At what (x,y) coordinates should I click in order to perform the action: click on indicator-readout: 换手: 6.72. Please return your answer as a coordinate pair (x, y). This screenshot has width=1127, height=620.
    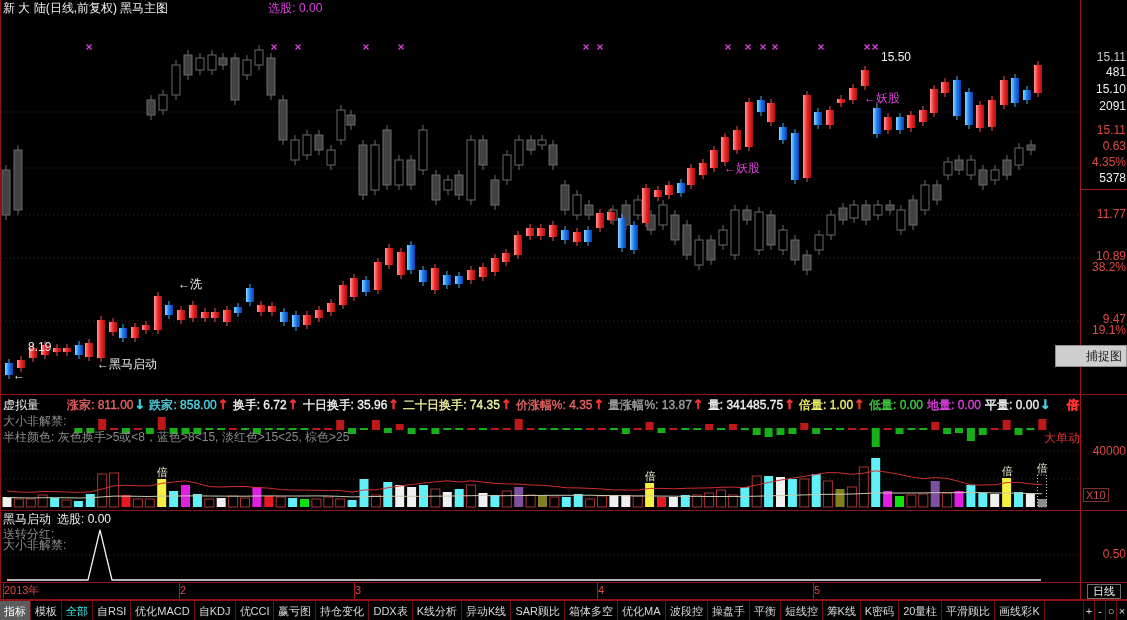
    Looking at the image, I should click on (259, 405).